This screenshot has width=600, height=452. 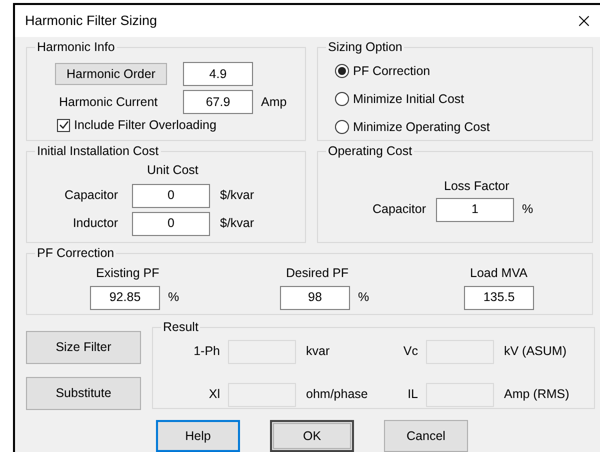 I want to click on text-field: 92.85, so click(x=125, y=298).